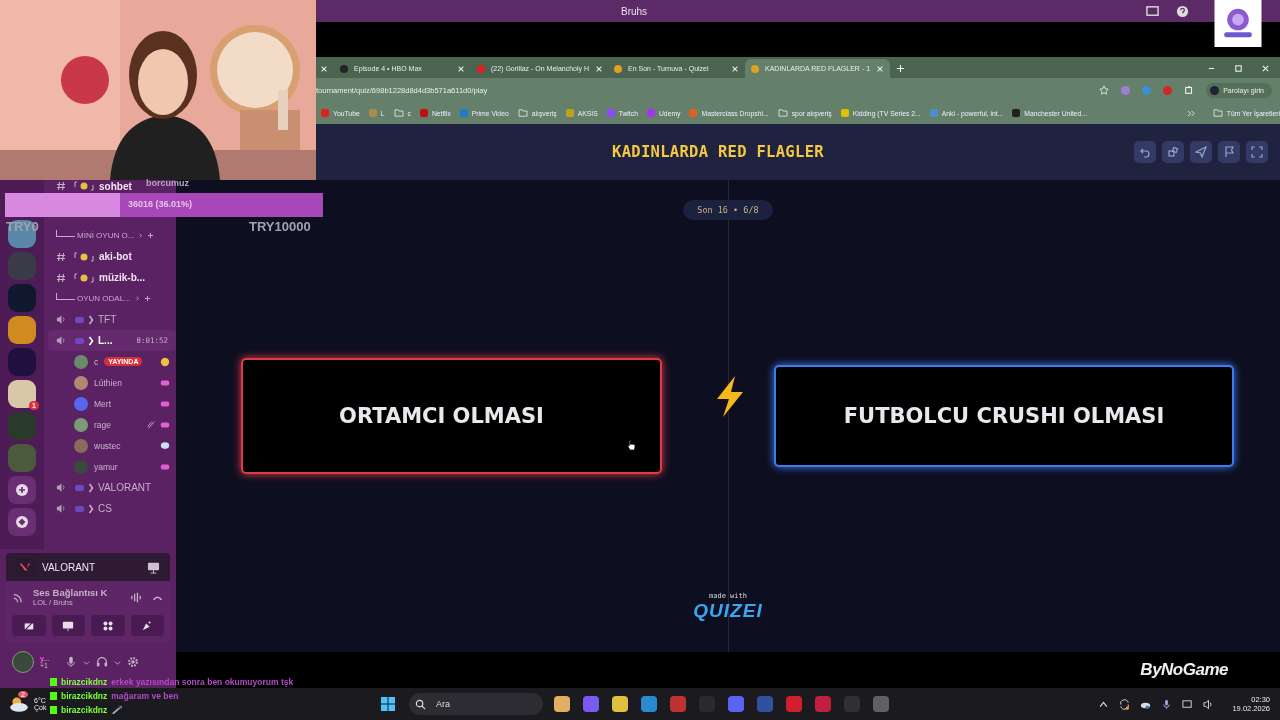  I want to click on camera-button, so click(29, 625).